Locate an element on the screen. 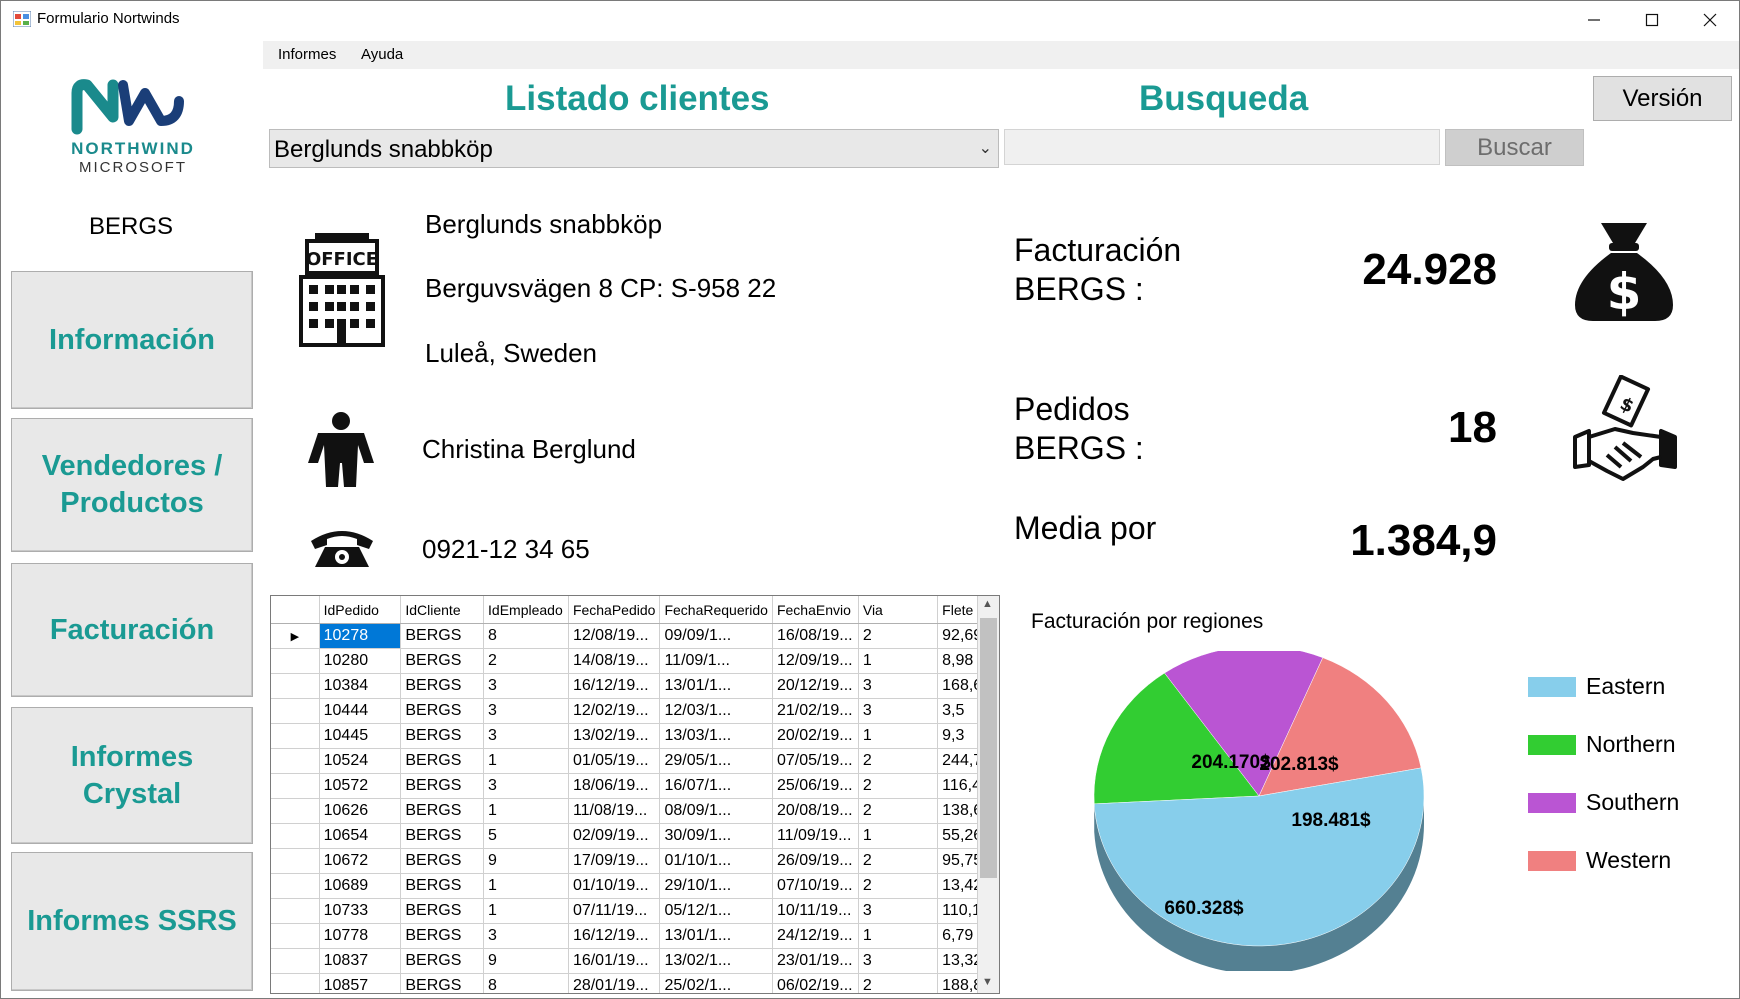  scroll-down-icon: ▼ is located at coordinates (987, 982).